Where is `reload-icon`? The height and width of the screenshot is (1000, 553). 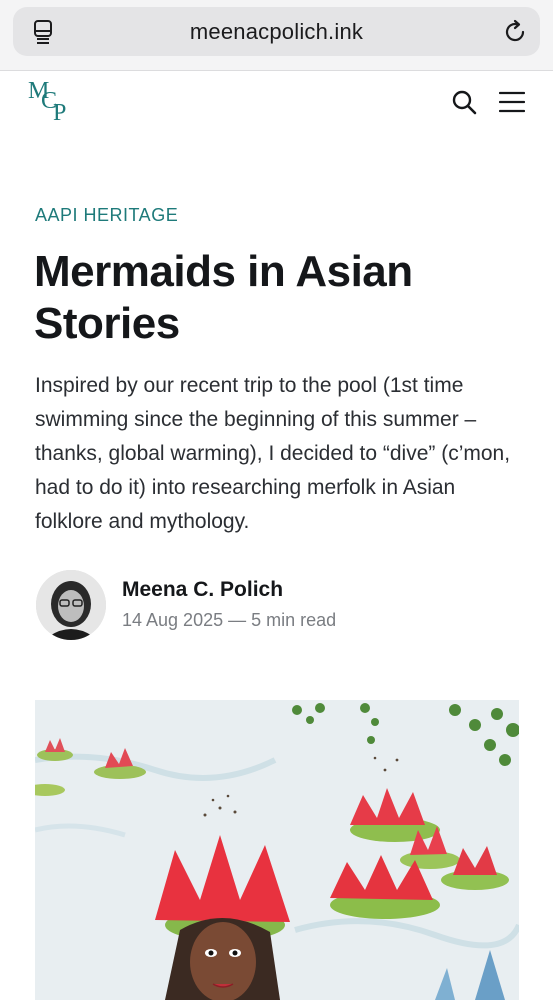
reload-icon is located at coordinates (515, 32).